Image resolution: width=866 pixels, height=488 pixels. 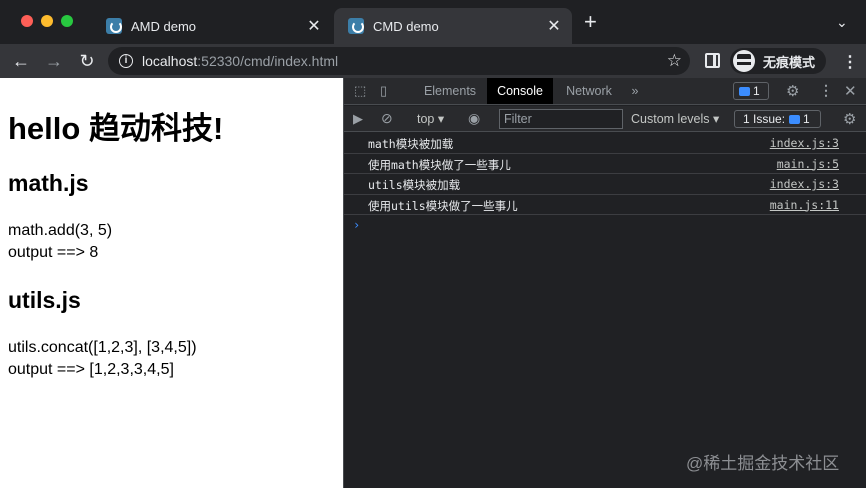 I want to click on section-title-utils: utils.js, so click(x=44, y=300).